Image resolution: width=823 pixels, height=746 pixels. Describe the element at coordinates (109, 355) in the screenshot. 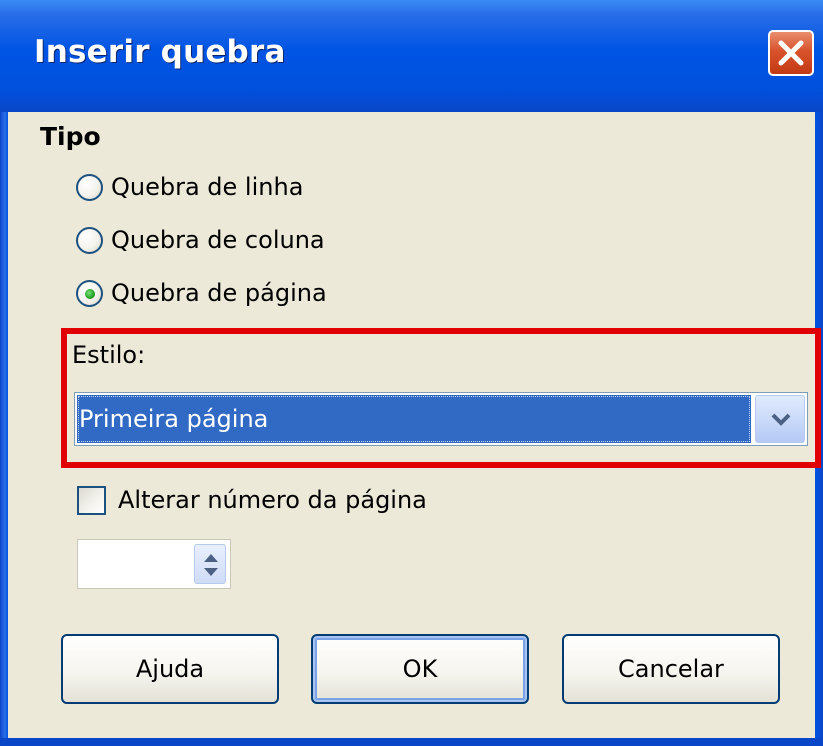

I see `style-label: Estilo:` at that location.